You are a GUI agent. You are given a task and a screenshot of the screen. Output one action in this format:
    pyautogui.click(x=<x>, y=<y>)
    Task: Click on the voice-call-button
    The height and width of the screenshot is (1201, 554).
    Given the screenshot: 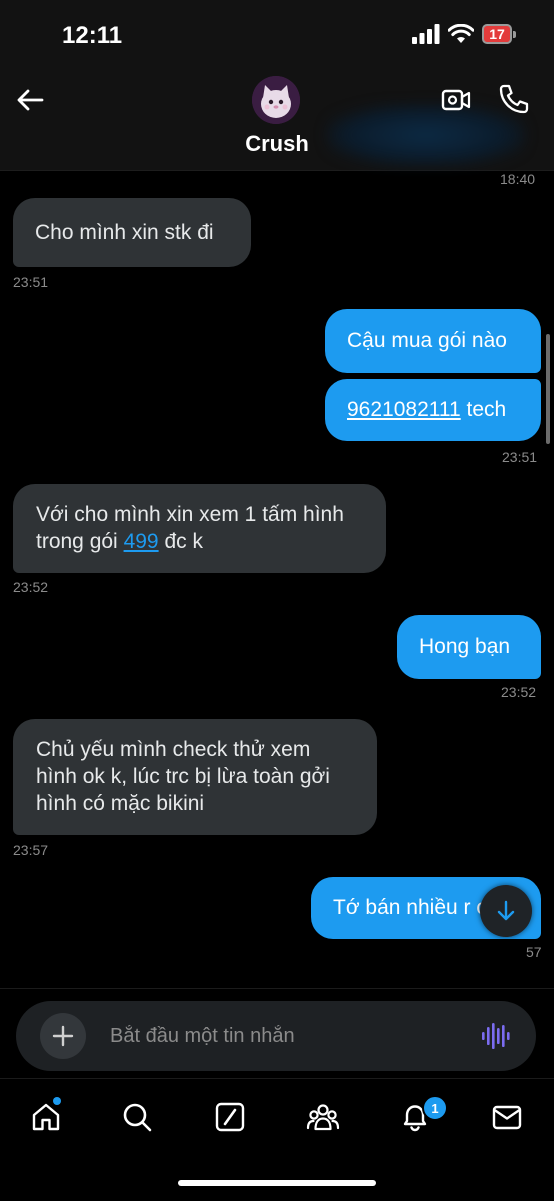 What is the action you would take?
    pyautogui.click(x=514, y=99)
    